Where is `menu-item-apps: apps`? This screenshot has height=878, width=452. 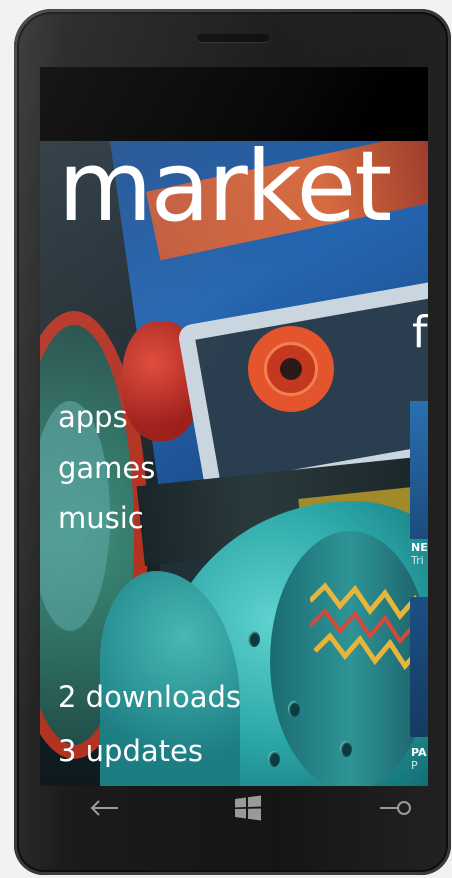
menu-item-apps: apps is located at coordinates (93, 417).